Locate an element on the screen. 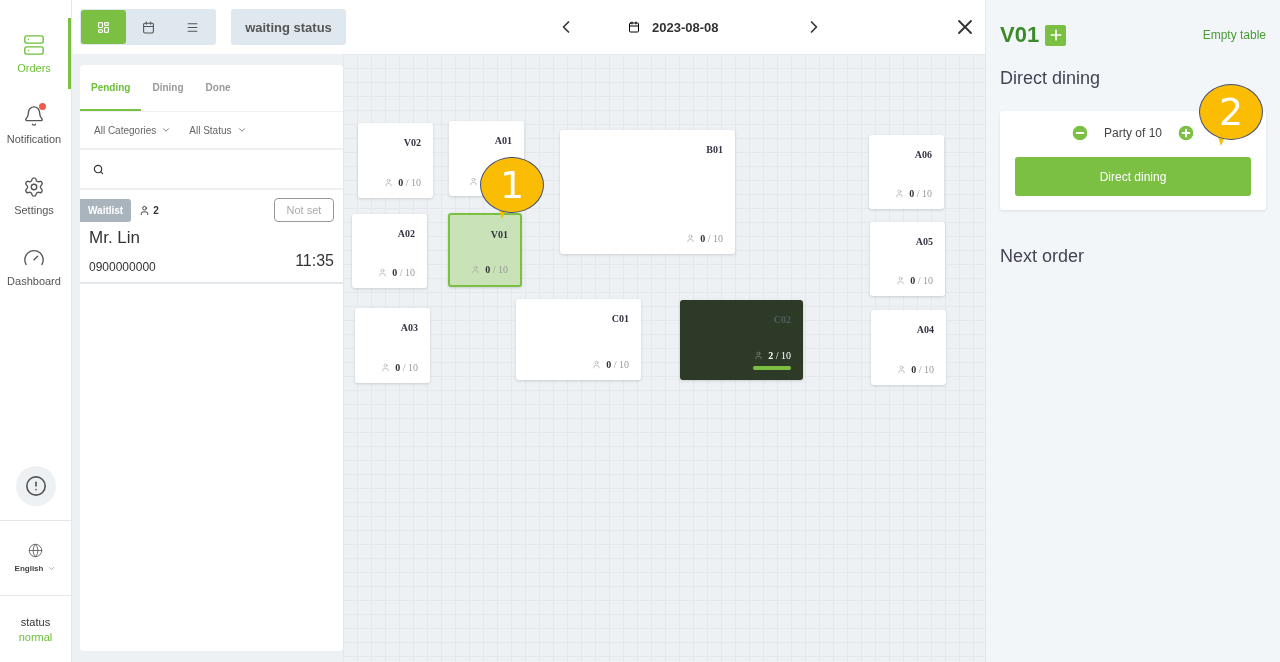 This screenshot has width=1280, height=662. date-text: 2023-08-08 is located at coordinates (685, 27).